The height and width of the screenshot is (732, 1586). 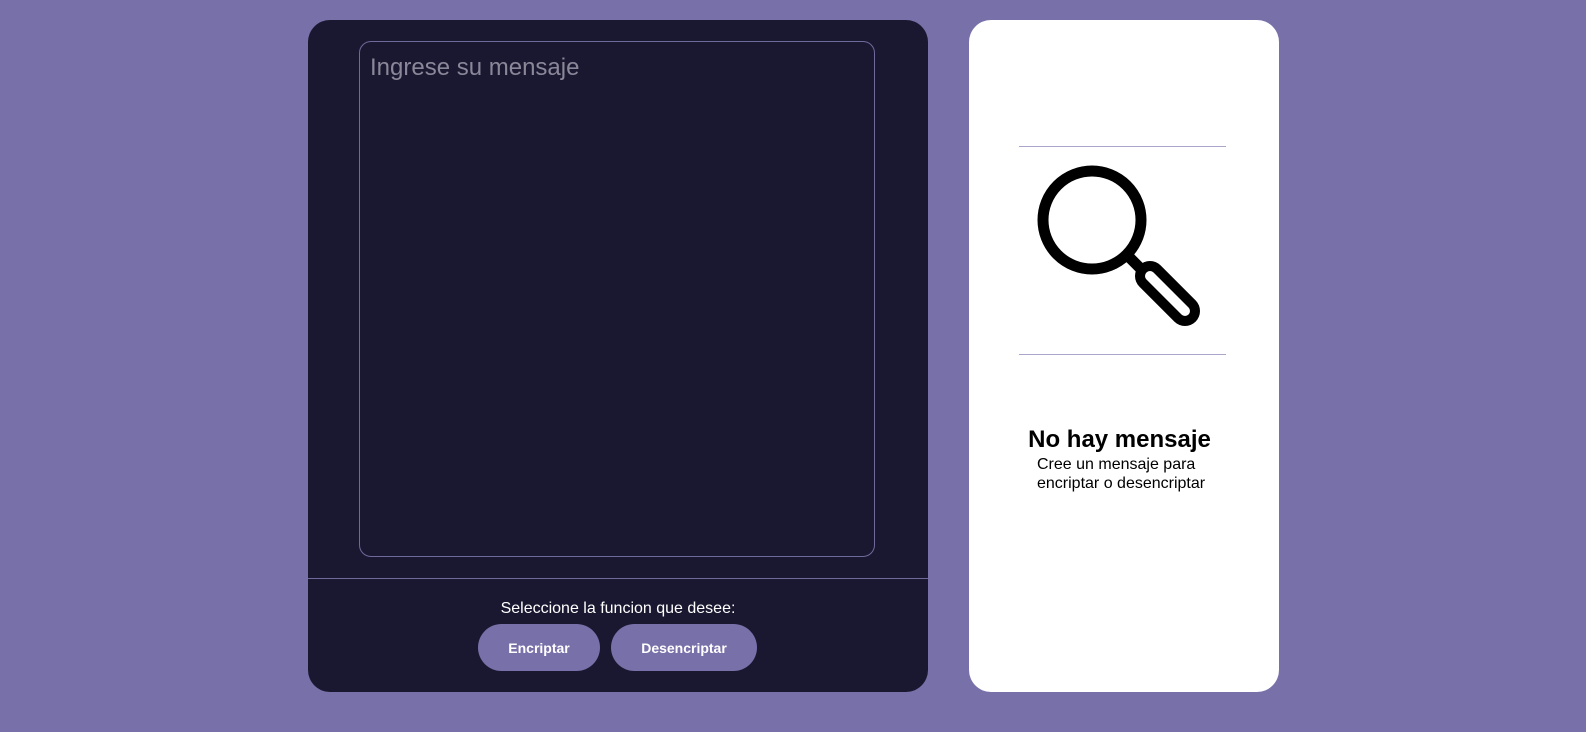 What do you see at coordinates (684, 647) in the screenshot?
I see `decrypt-button: Desencriptar` at bounding box center [684, 647].